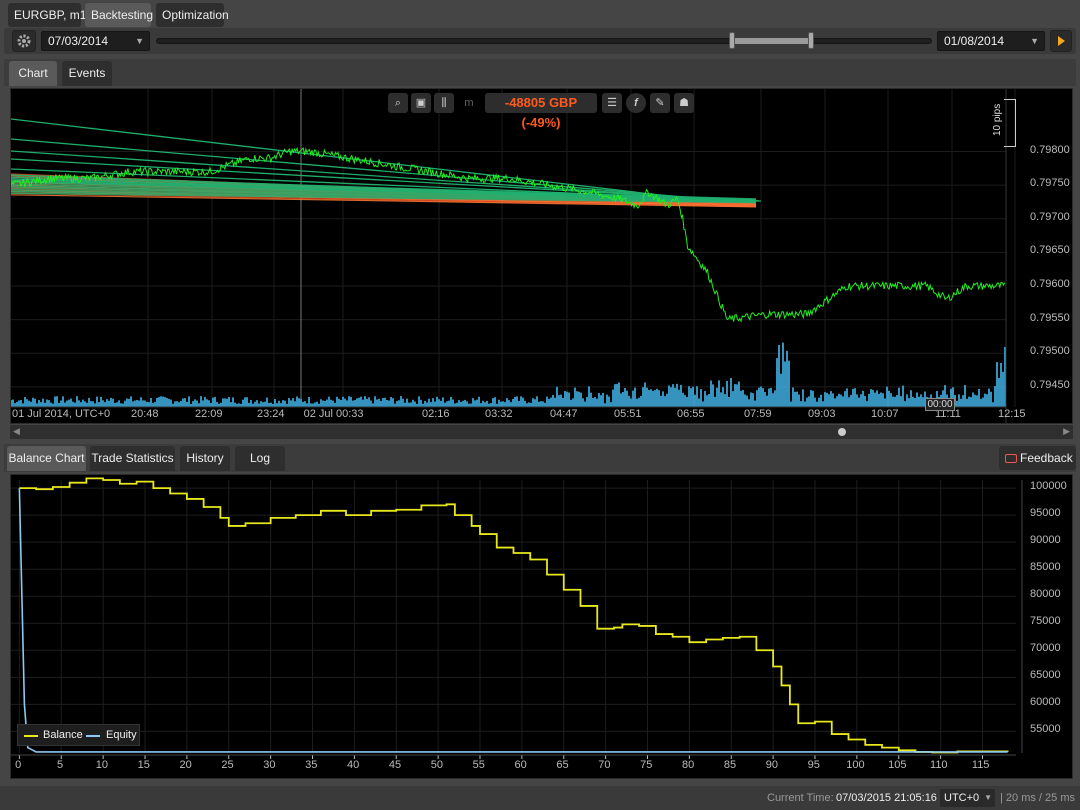  What do you see at coordinates (604, 765) in the screenshot?
I see `balance-xtick: 70` at bounding box center [604, 765].